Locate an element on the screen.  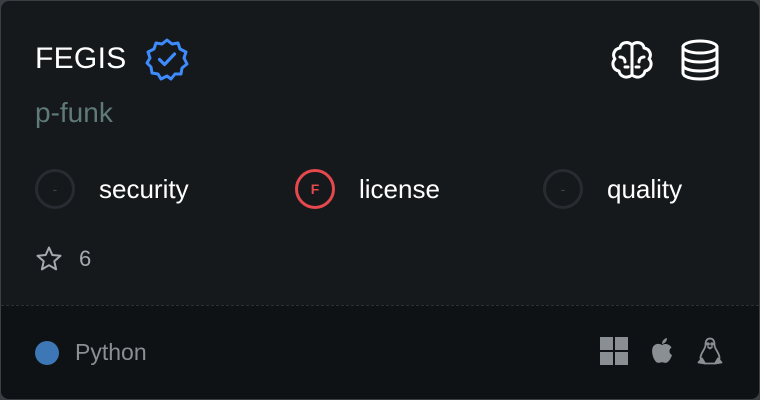
security-grade-badge: - is located at coordinates (55, 189).